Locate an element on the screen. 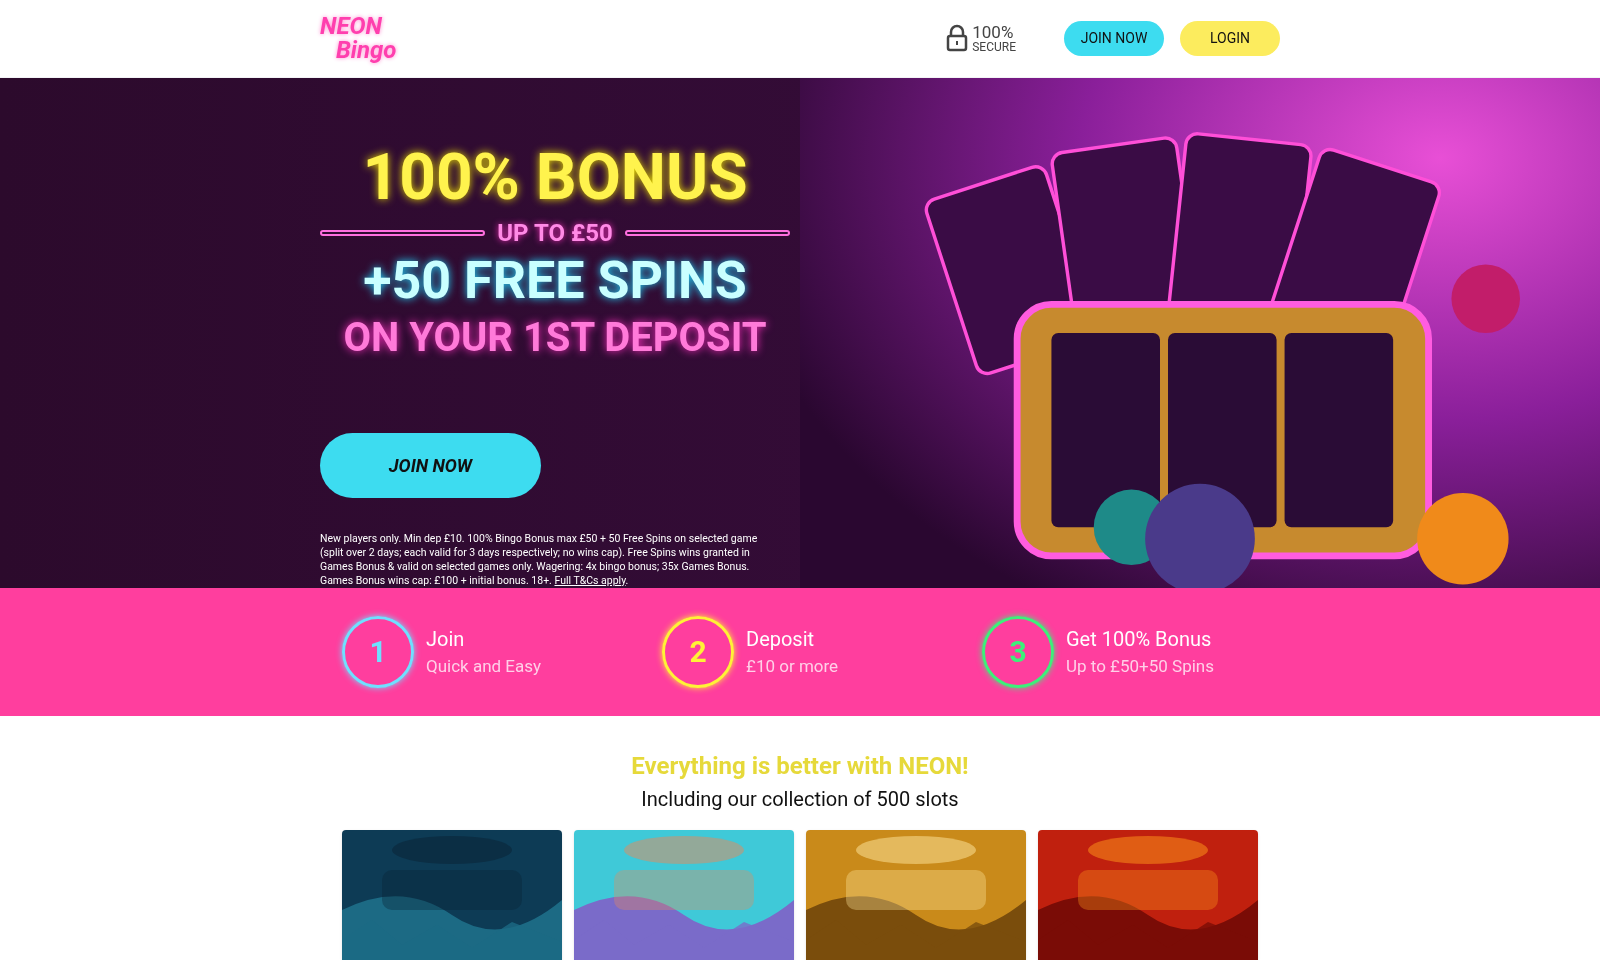 Image resolution: width=1600 pixels, height=960 pixels. step-title: Join is located at coordinates (446, 640).